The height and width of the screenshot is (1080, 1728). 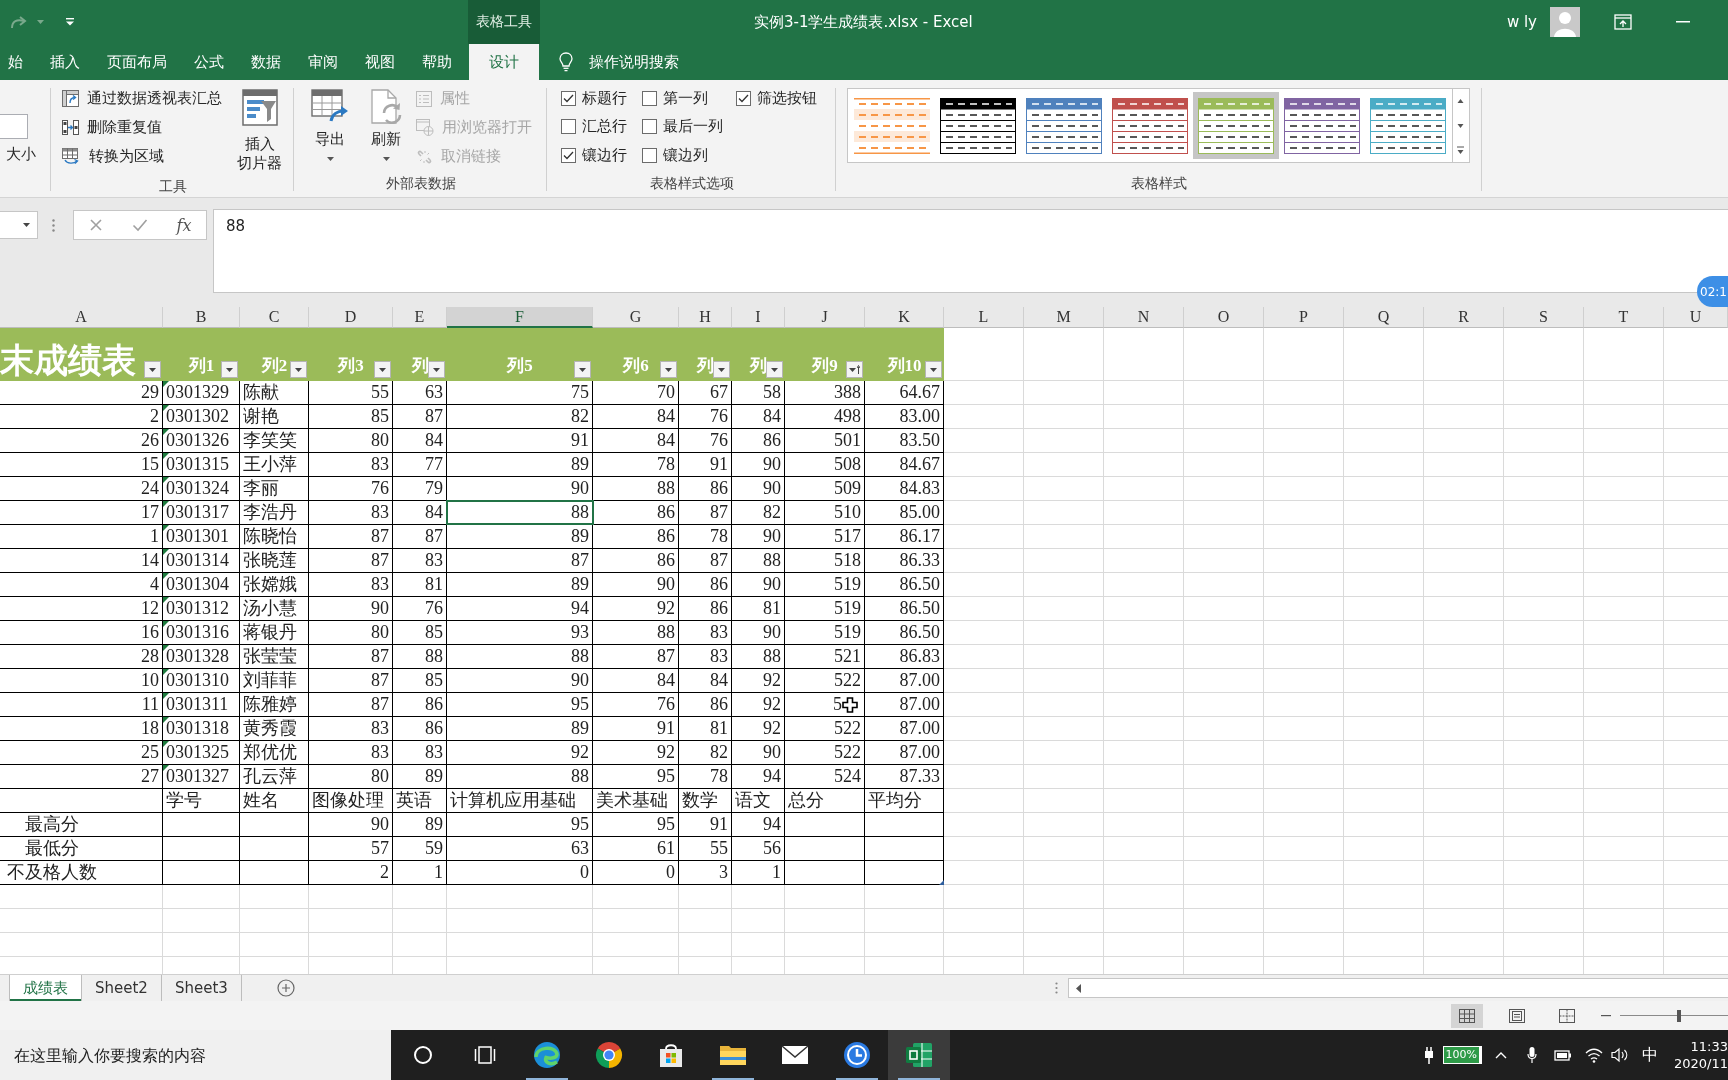 I want to click on ribbon-tab: 公式, so click(x=209, y=62).